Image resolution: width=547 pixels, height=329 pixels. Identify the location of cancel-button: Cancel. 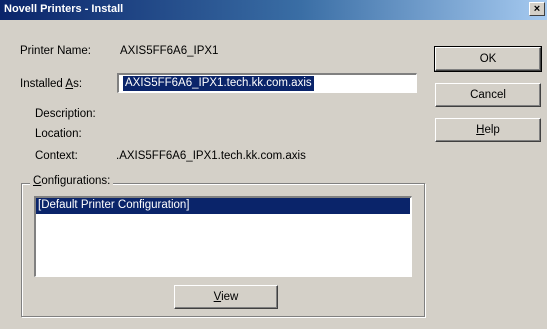
(488, 95).